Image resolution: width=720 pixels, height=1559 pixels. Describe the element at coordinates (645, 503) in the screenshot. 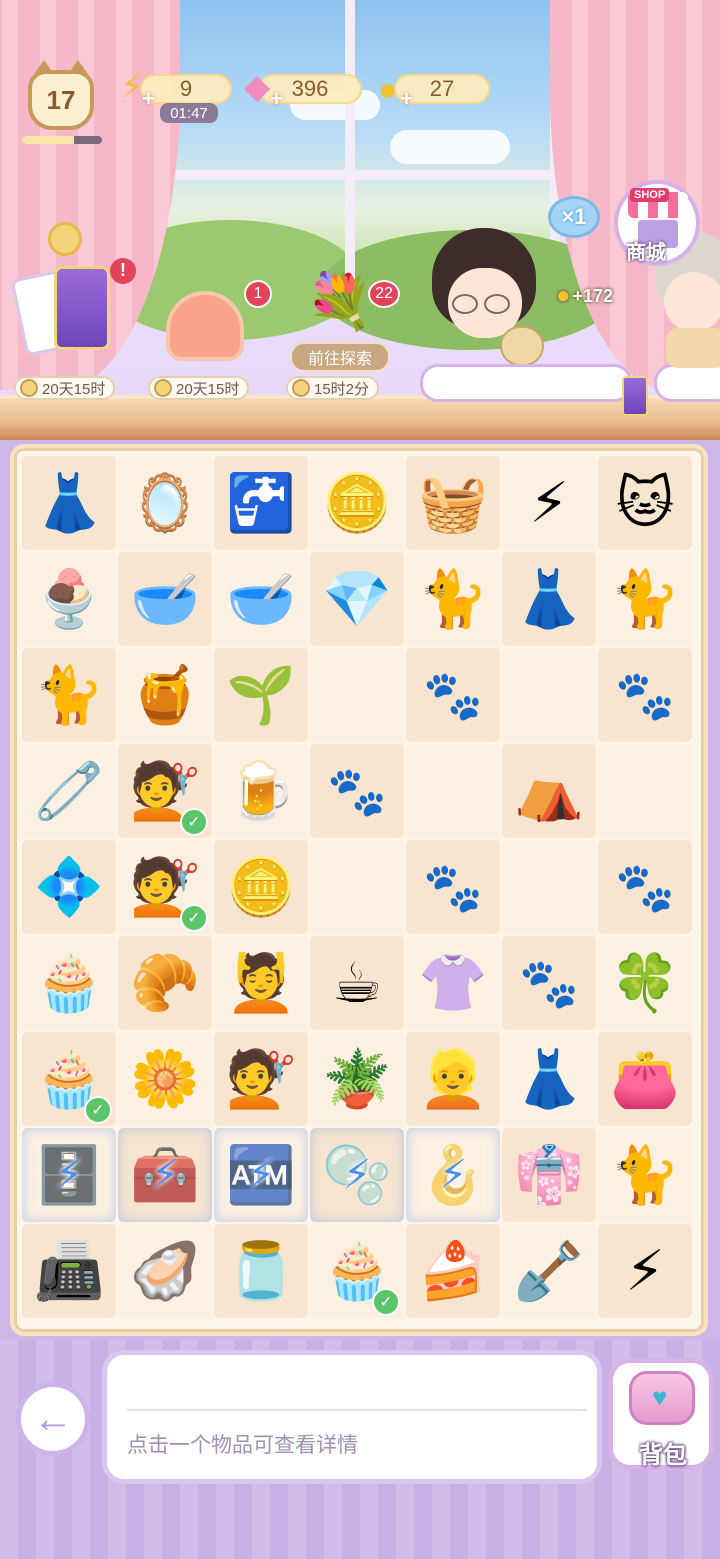

I see `grid-cell: 🐱` at that location.